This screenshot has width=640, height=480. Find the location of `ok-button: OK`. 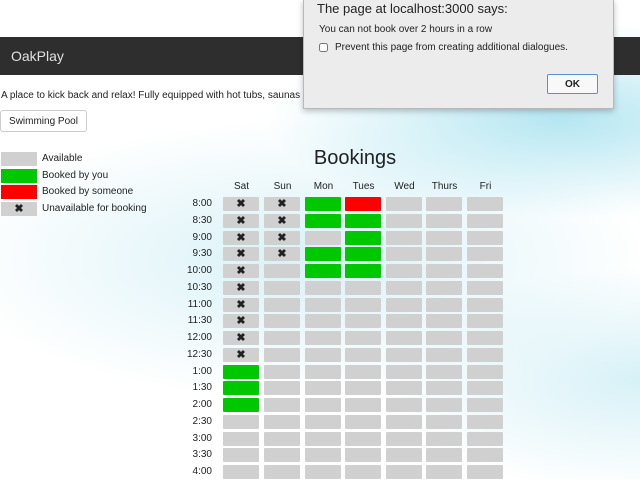

ok-button: OK is located at coordinates (572, 84).